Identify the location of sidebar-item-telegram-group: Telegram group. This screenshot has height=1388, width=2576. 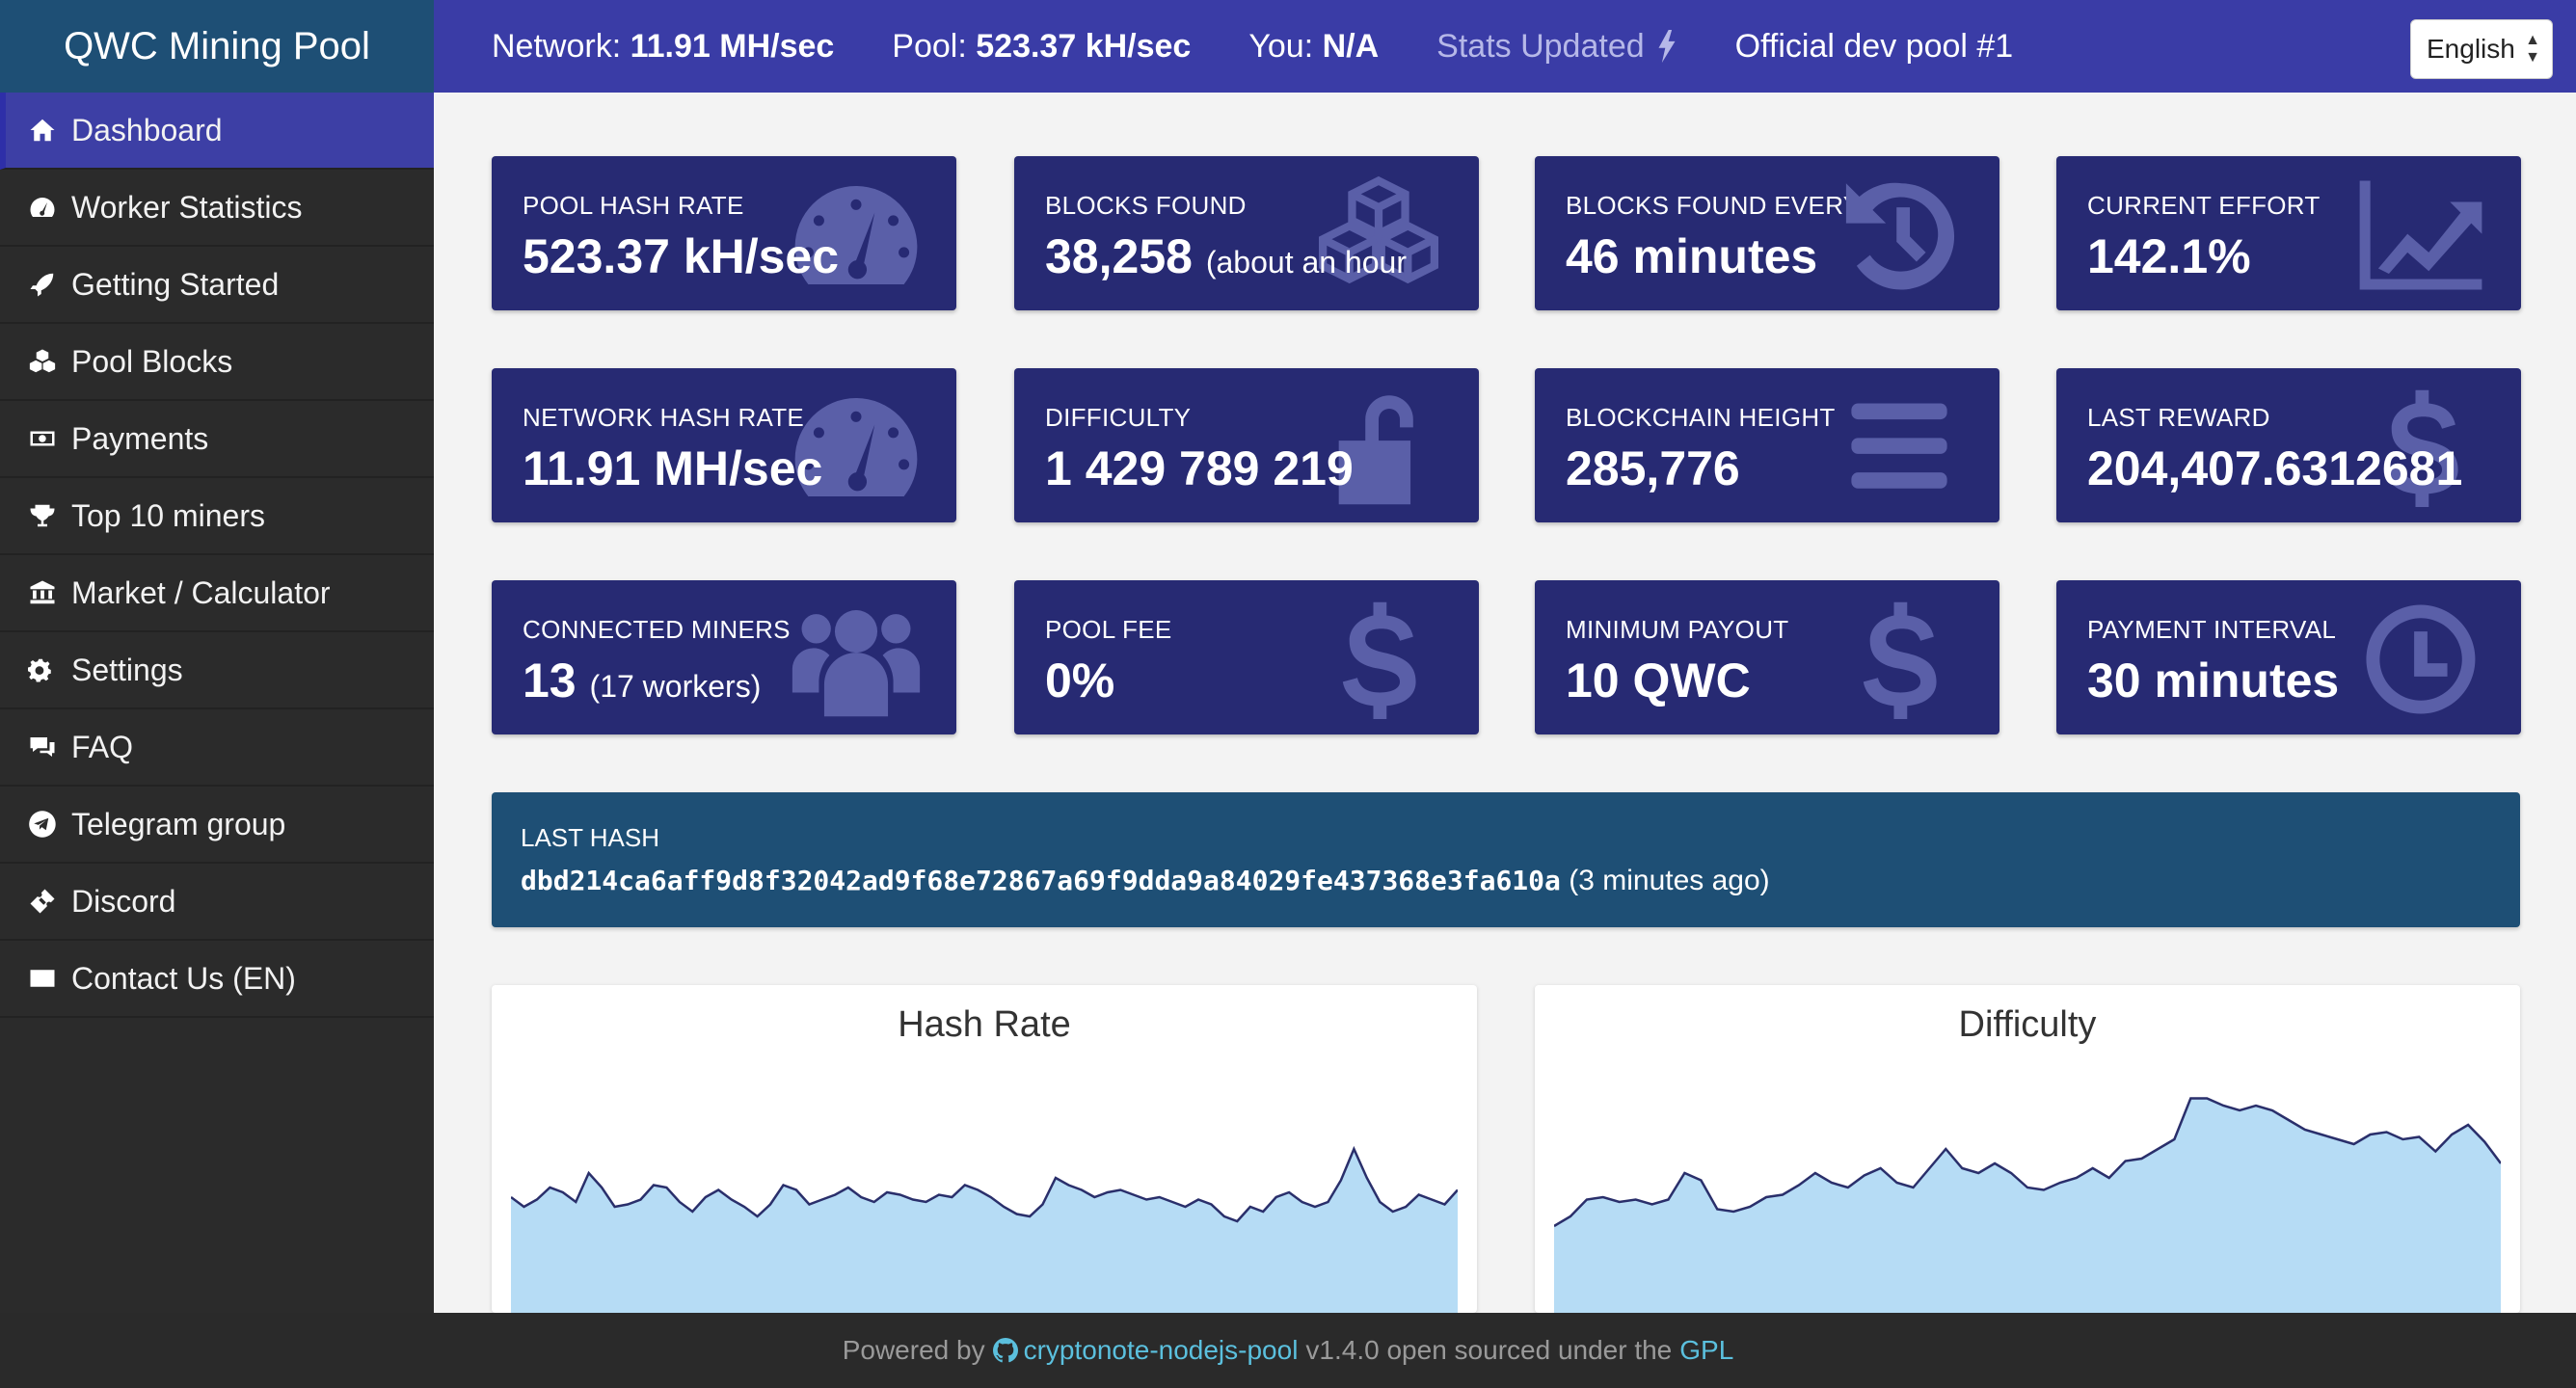
(217, 825).